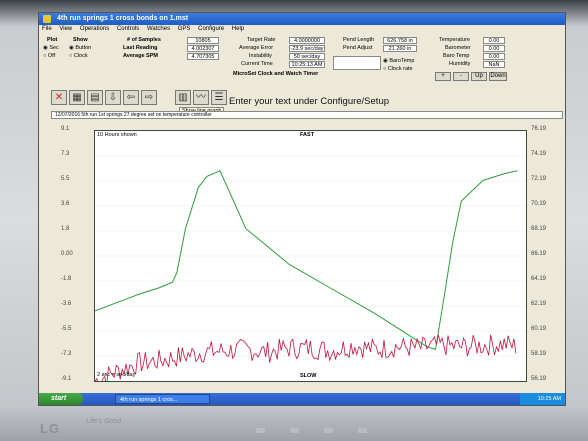 The width and height of the screenshot is (588, 441). I want to click on pend-adjust-label: Pend Adjust, so click(358, 48).